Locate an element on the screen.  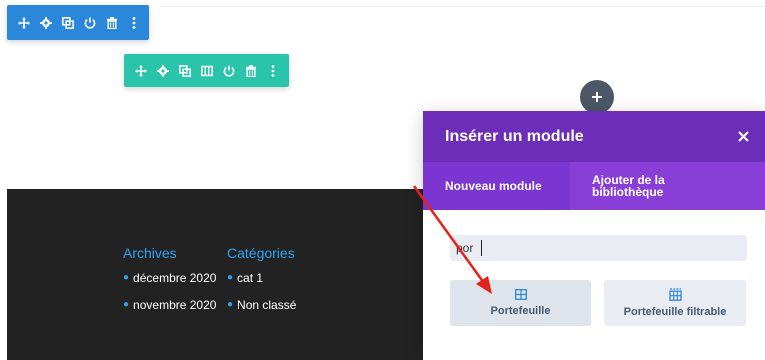
grid-icon is located at coordinates (520, 294).